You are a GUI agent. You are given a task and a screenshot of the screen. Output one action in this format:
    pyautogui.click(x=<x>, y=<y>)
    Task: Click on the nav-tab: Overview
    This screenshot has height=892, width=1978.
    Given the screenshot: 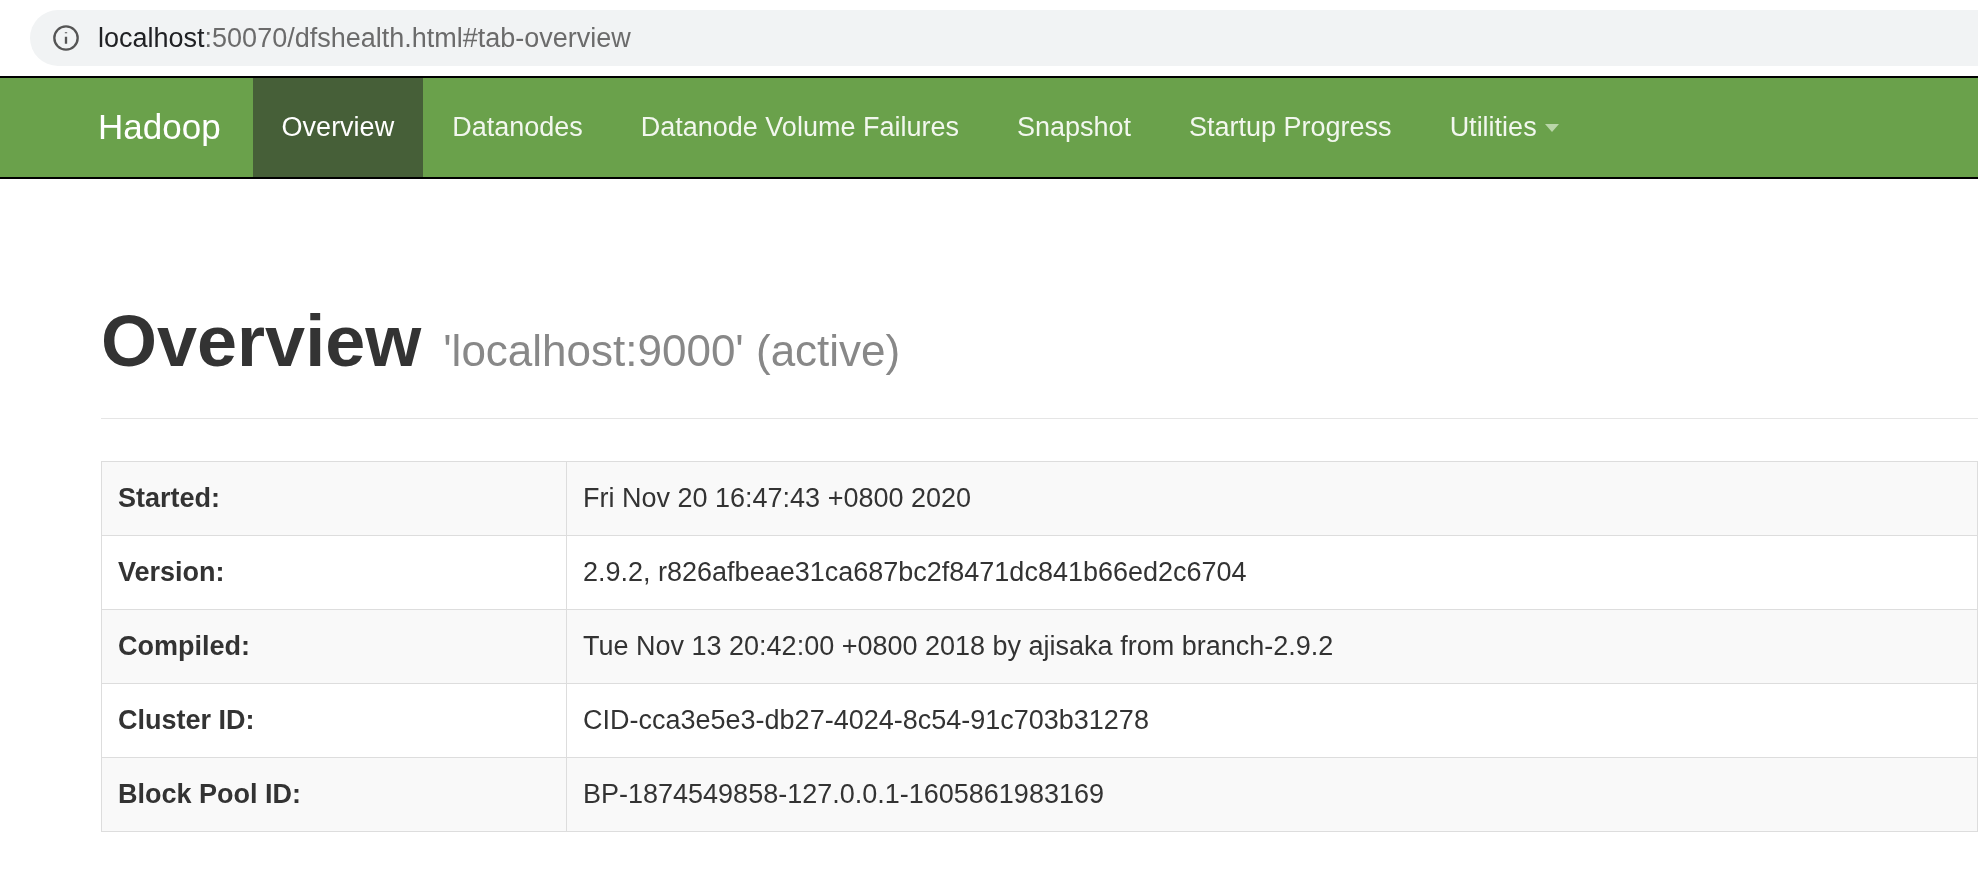 What is the action you would take?
    pyautogui.click(x=338, y=127)
    